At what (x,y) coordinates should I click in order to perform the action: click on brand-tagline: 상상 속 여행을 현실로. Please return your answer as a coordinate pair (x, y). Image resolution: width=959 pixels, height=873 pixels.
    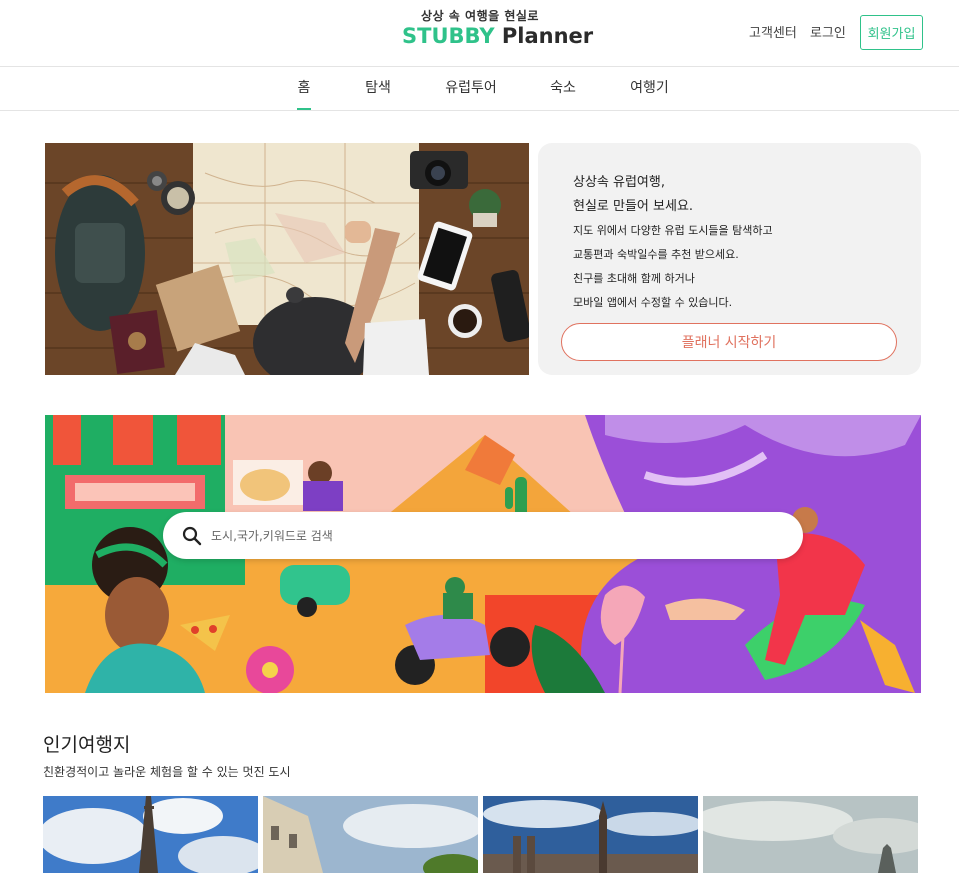
    Looking at the image, I should click on (480, 16).